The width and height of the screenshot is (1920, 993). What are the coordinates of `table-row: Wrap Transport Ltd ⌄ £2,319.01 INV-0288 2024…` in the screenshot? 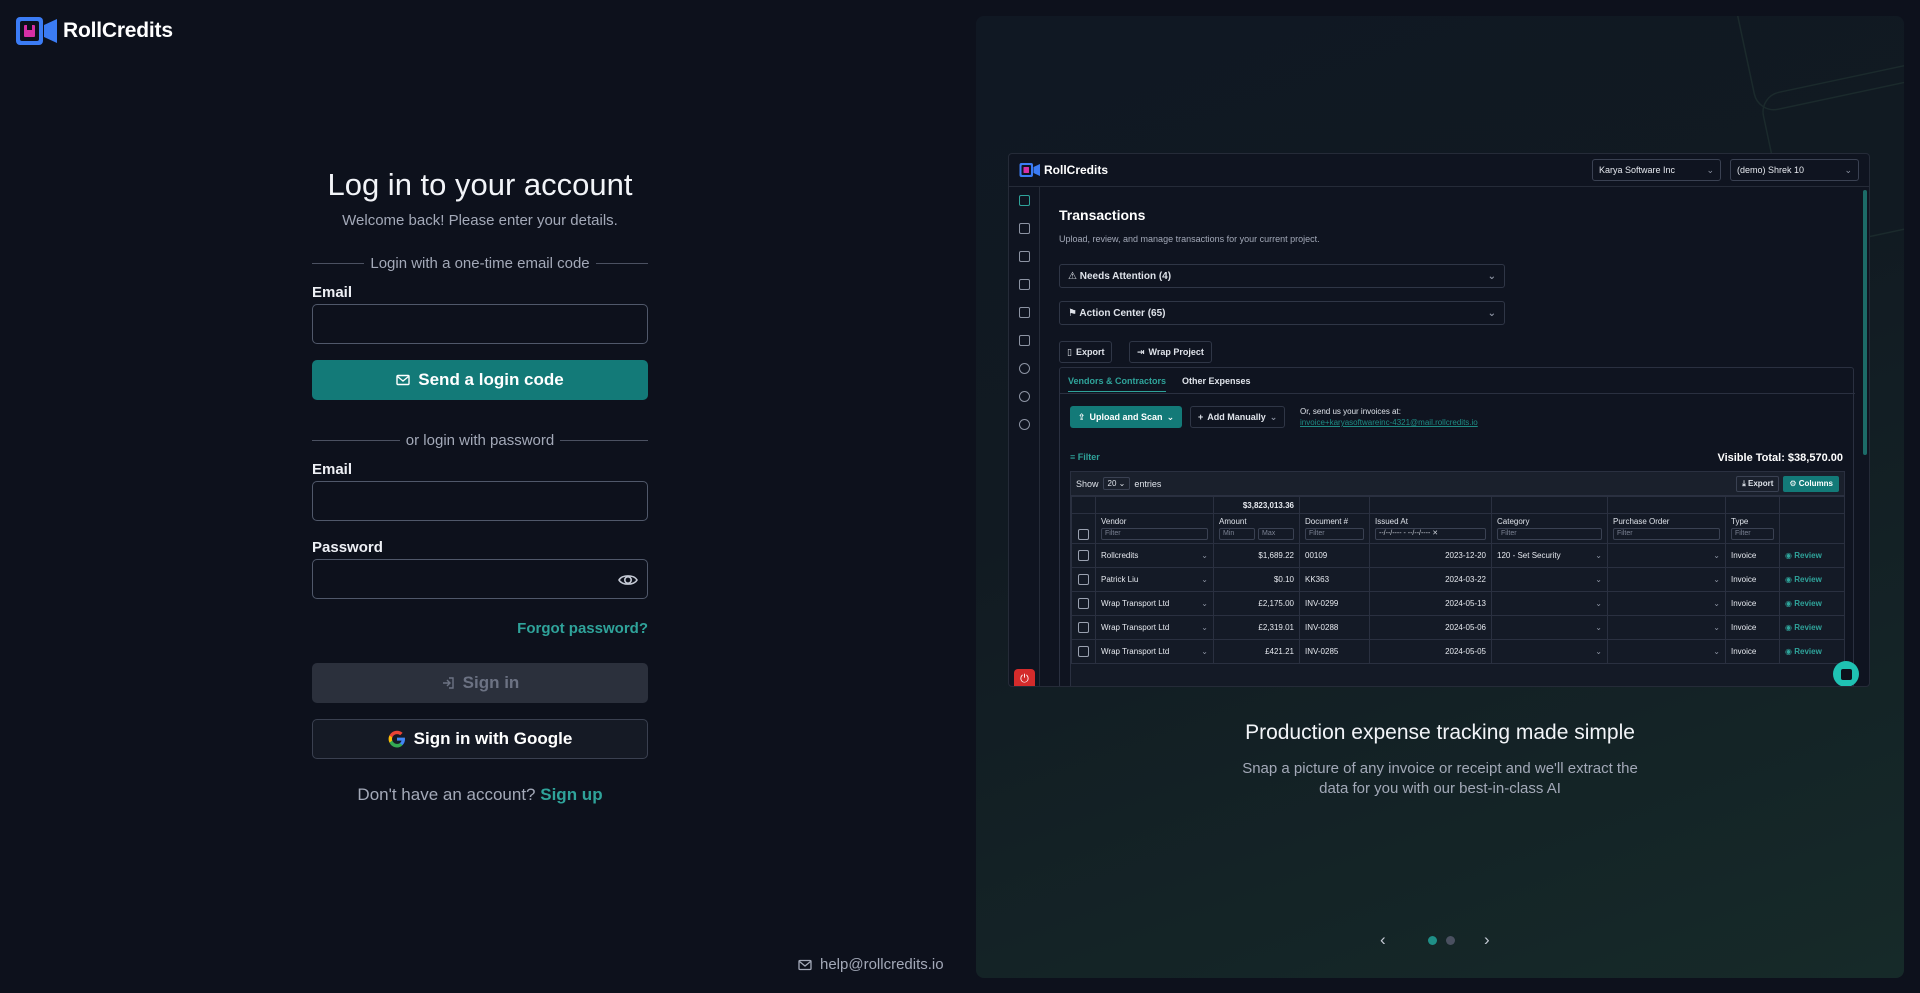 It's located at (1457, 627).